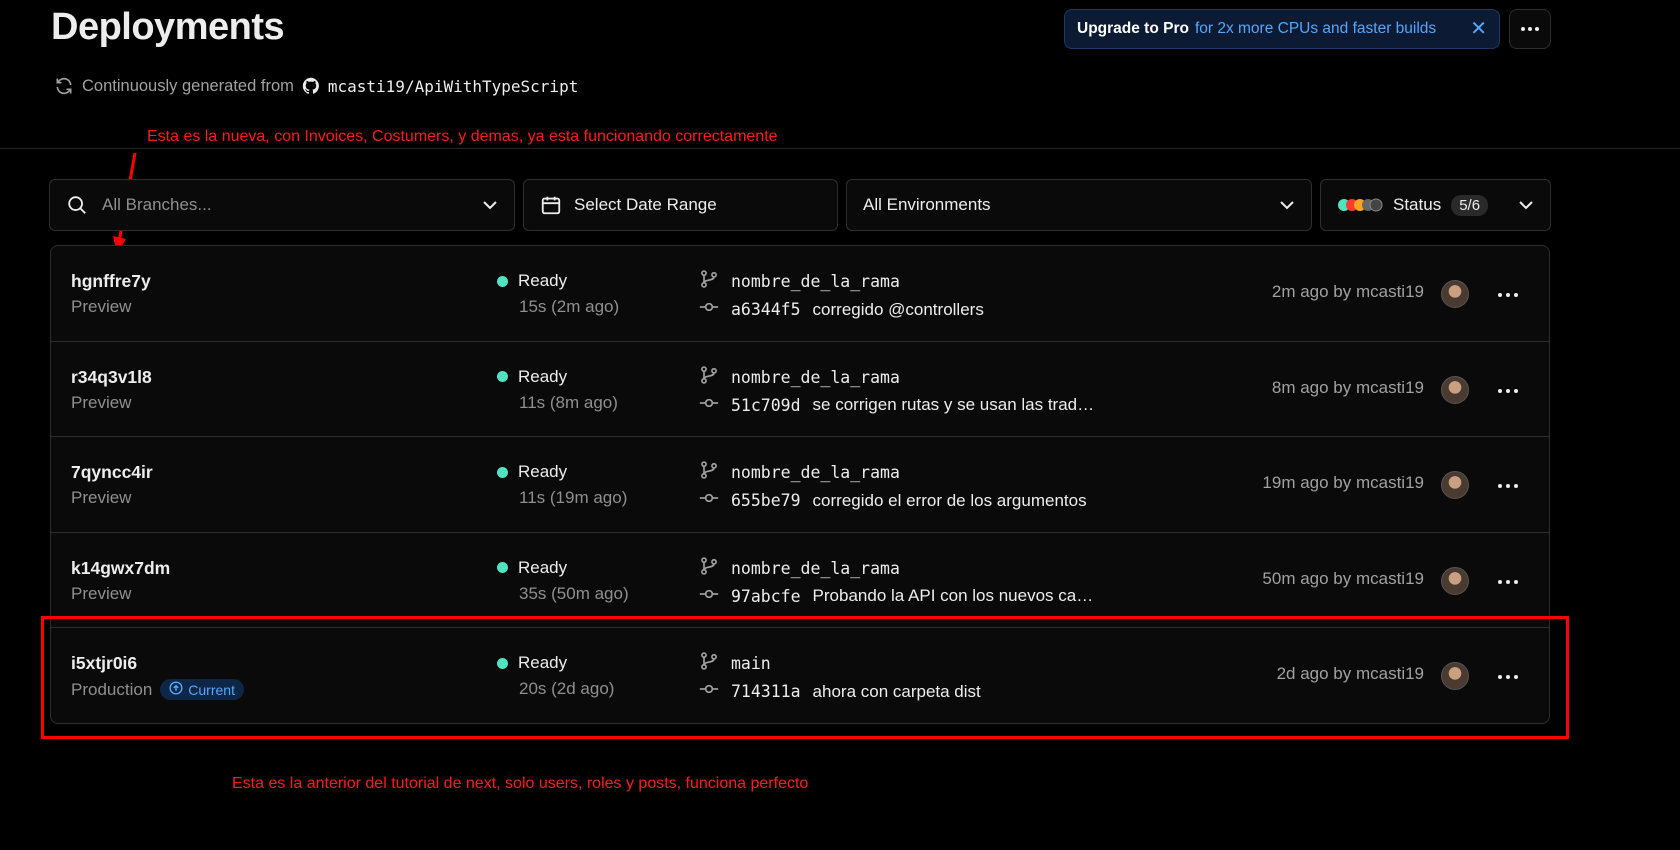  What do you see at coordinates (569, 306) in the screenshot?
I see `deployment-duration: 15s (2m ago)` at bounding box center [569, 306].